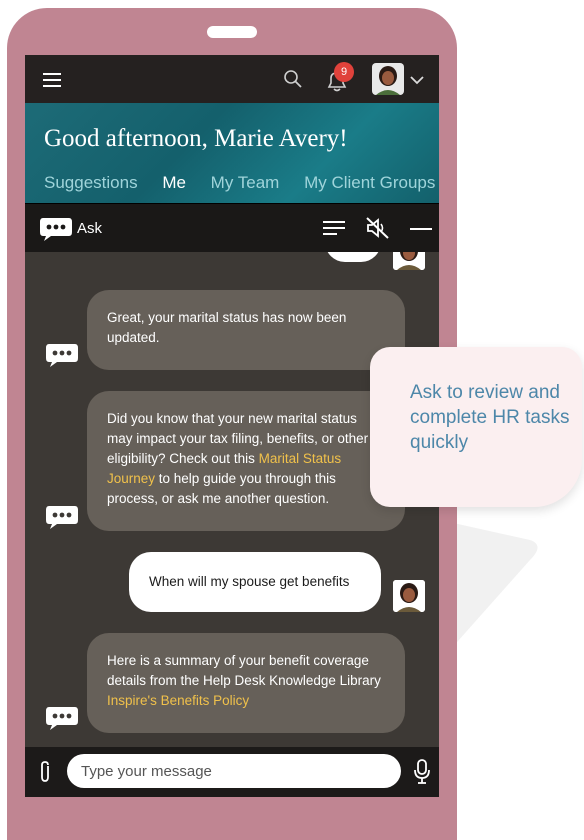  I want to click on benefits-policy-link: Inspire's Benefits Policy, so click(178, 700).